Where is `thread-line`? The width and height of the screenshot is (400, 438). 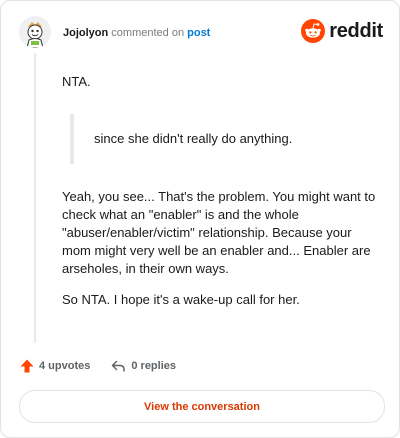 thread-line is located at coordinates (35, 198).